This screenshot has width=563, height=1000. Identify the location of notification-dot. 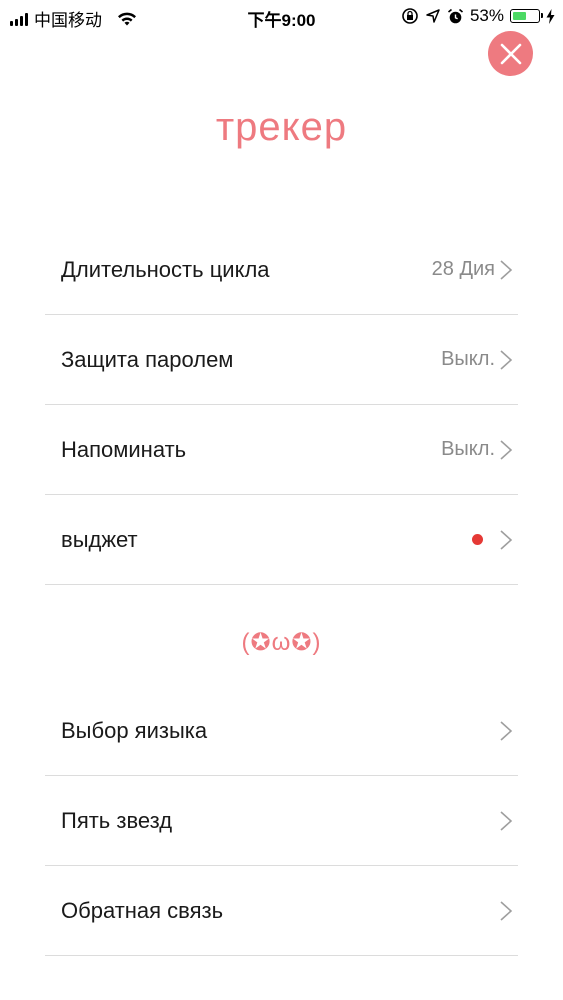
(477, 539).